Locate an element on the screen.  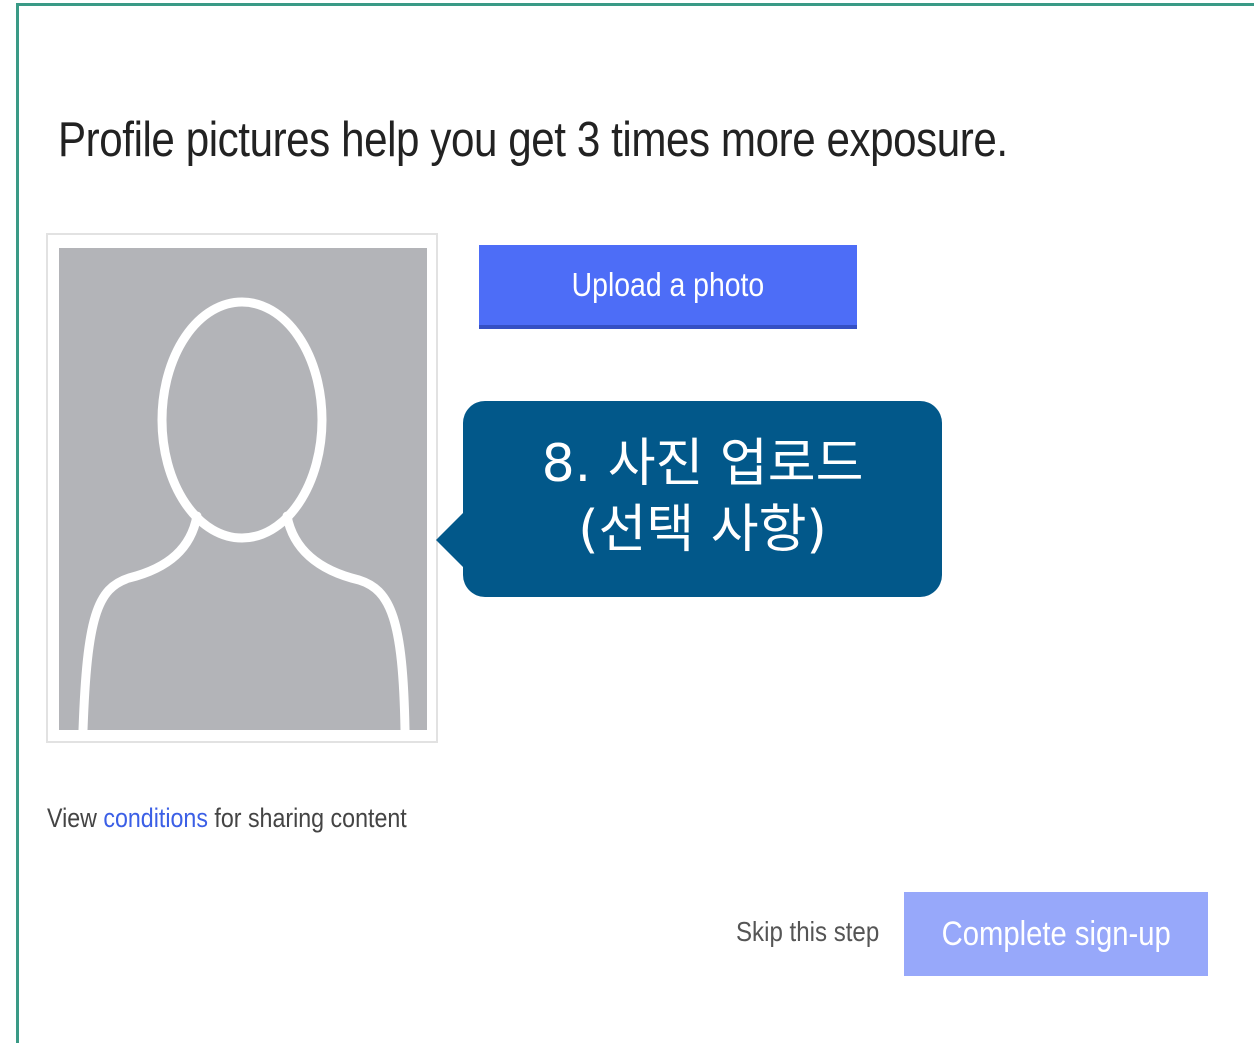
profile-photo-placeholder is located at coordinates (243, 489).